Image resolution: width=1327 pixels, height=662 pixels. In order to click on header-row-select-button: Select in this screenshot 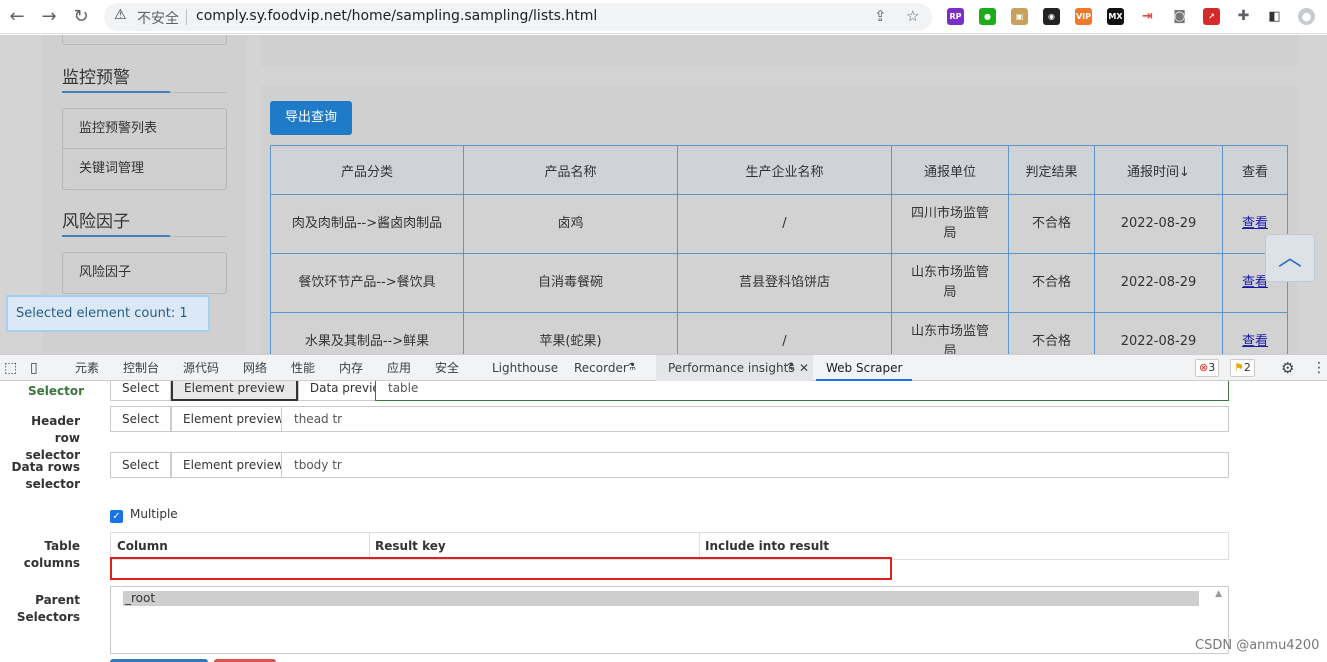, I will do `click(141, 419)`.